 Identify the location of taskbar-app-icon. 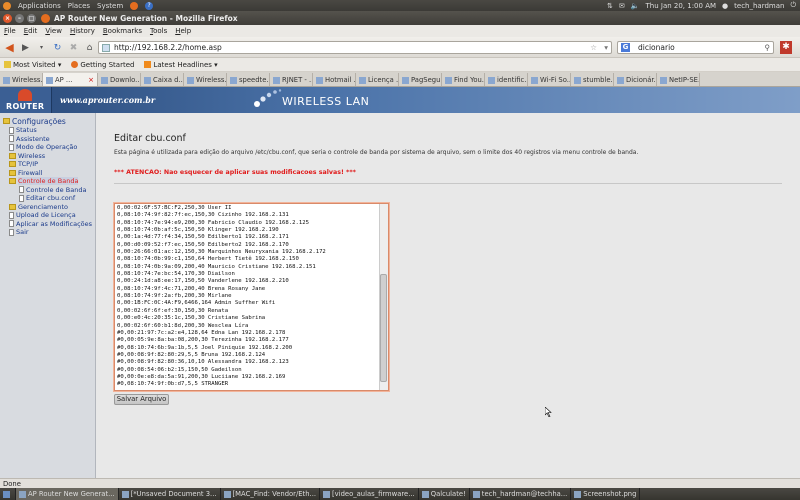
(22, 494).